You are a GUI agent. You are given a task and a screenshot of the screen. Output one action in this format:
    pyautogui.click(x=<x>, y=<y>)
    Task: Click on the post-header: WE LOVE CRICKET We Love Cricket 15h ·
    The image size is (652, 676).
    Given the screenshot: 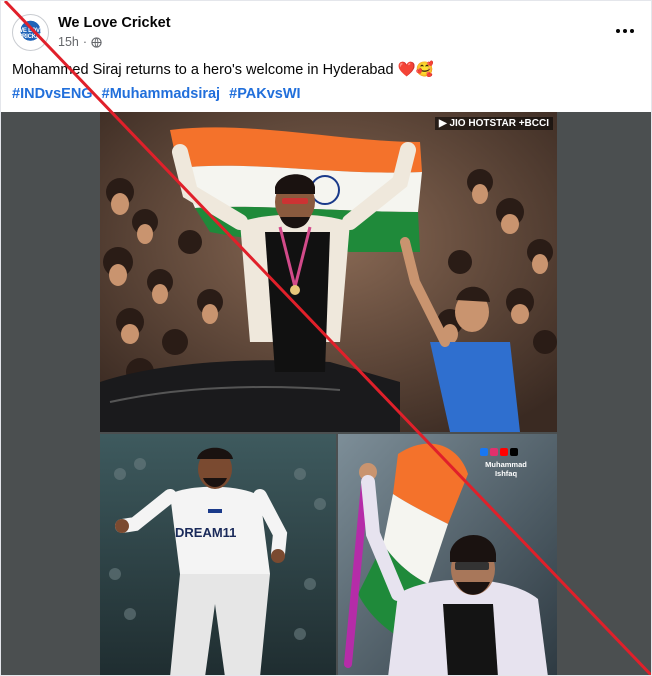 What is the action you would take?
    pyautogui.click(x=326, y=30)
    